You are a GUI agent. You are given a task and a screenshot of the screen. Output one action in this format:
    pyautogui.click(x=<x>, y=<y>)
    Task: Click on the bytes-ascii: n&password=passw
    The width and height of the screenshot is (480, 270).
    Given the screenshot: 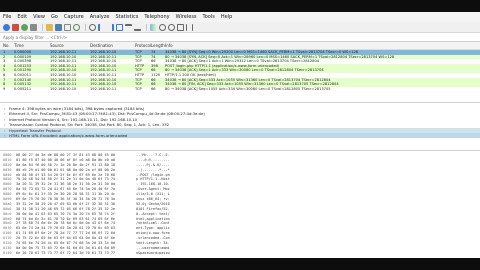 What is the action you would take?
    pyautogui.click(x=153, y=252)
    